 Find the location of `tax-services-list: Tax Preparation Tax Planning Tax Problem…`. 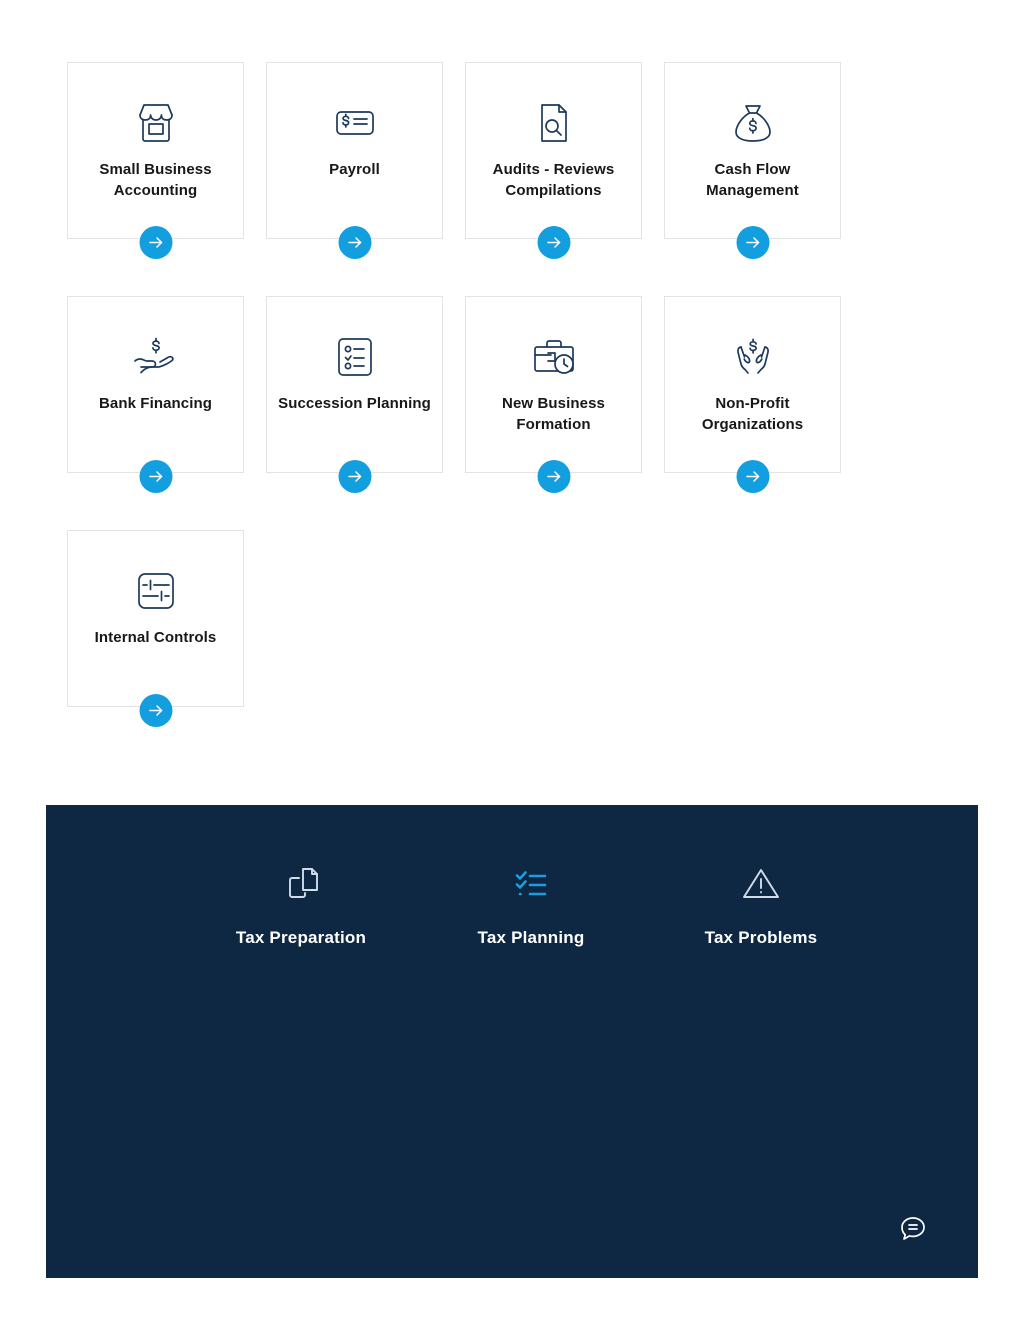

tax-services-list: Tax Preparation Tax Planning Tax Problem… is located at coordinates (531, 904).